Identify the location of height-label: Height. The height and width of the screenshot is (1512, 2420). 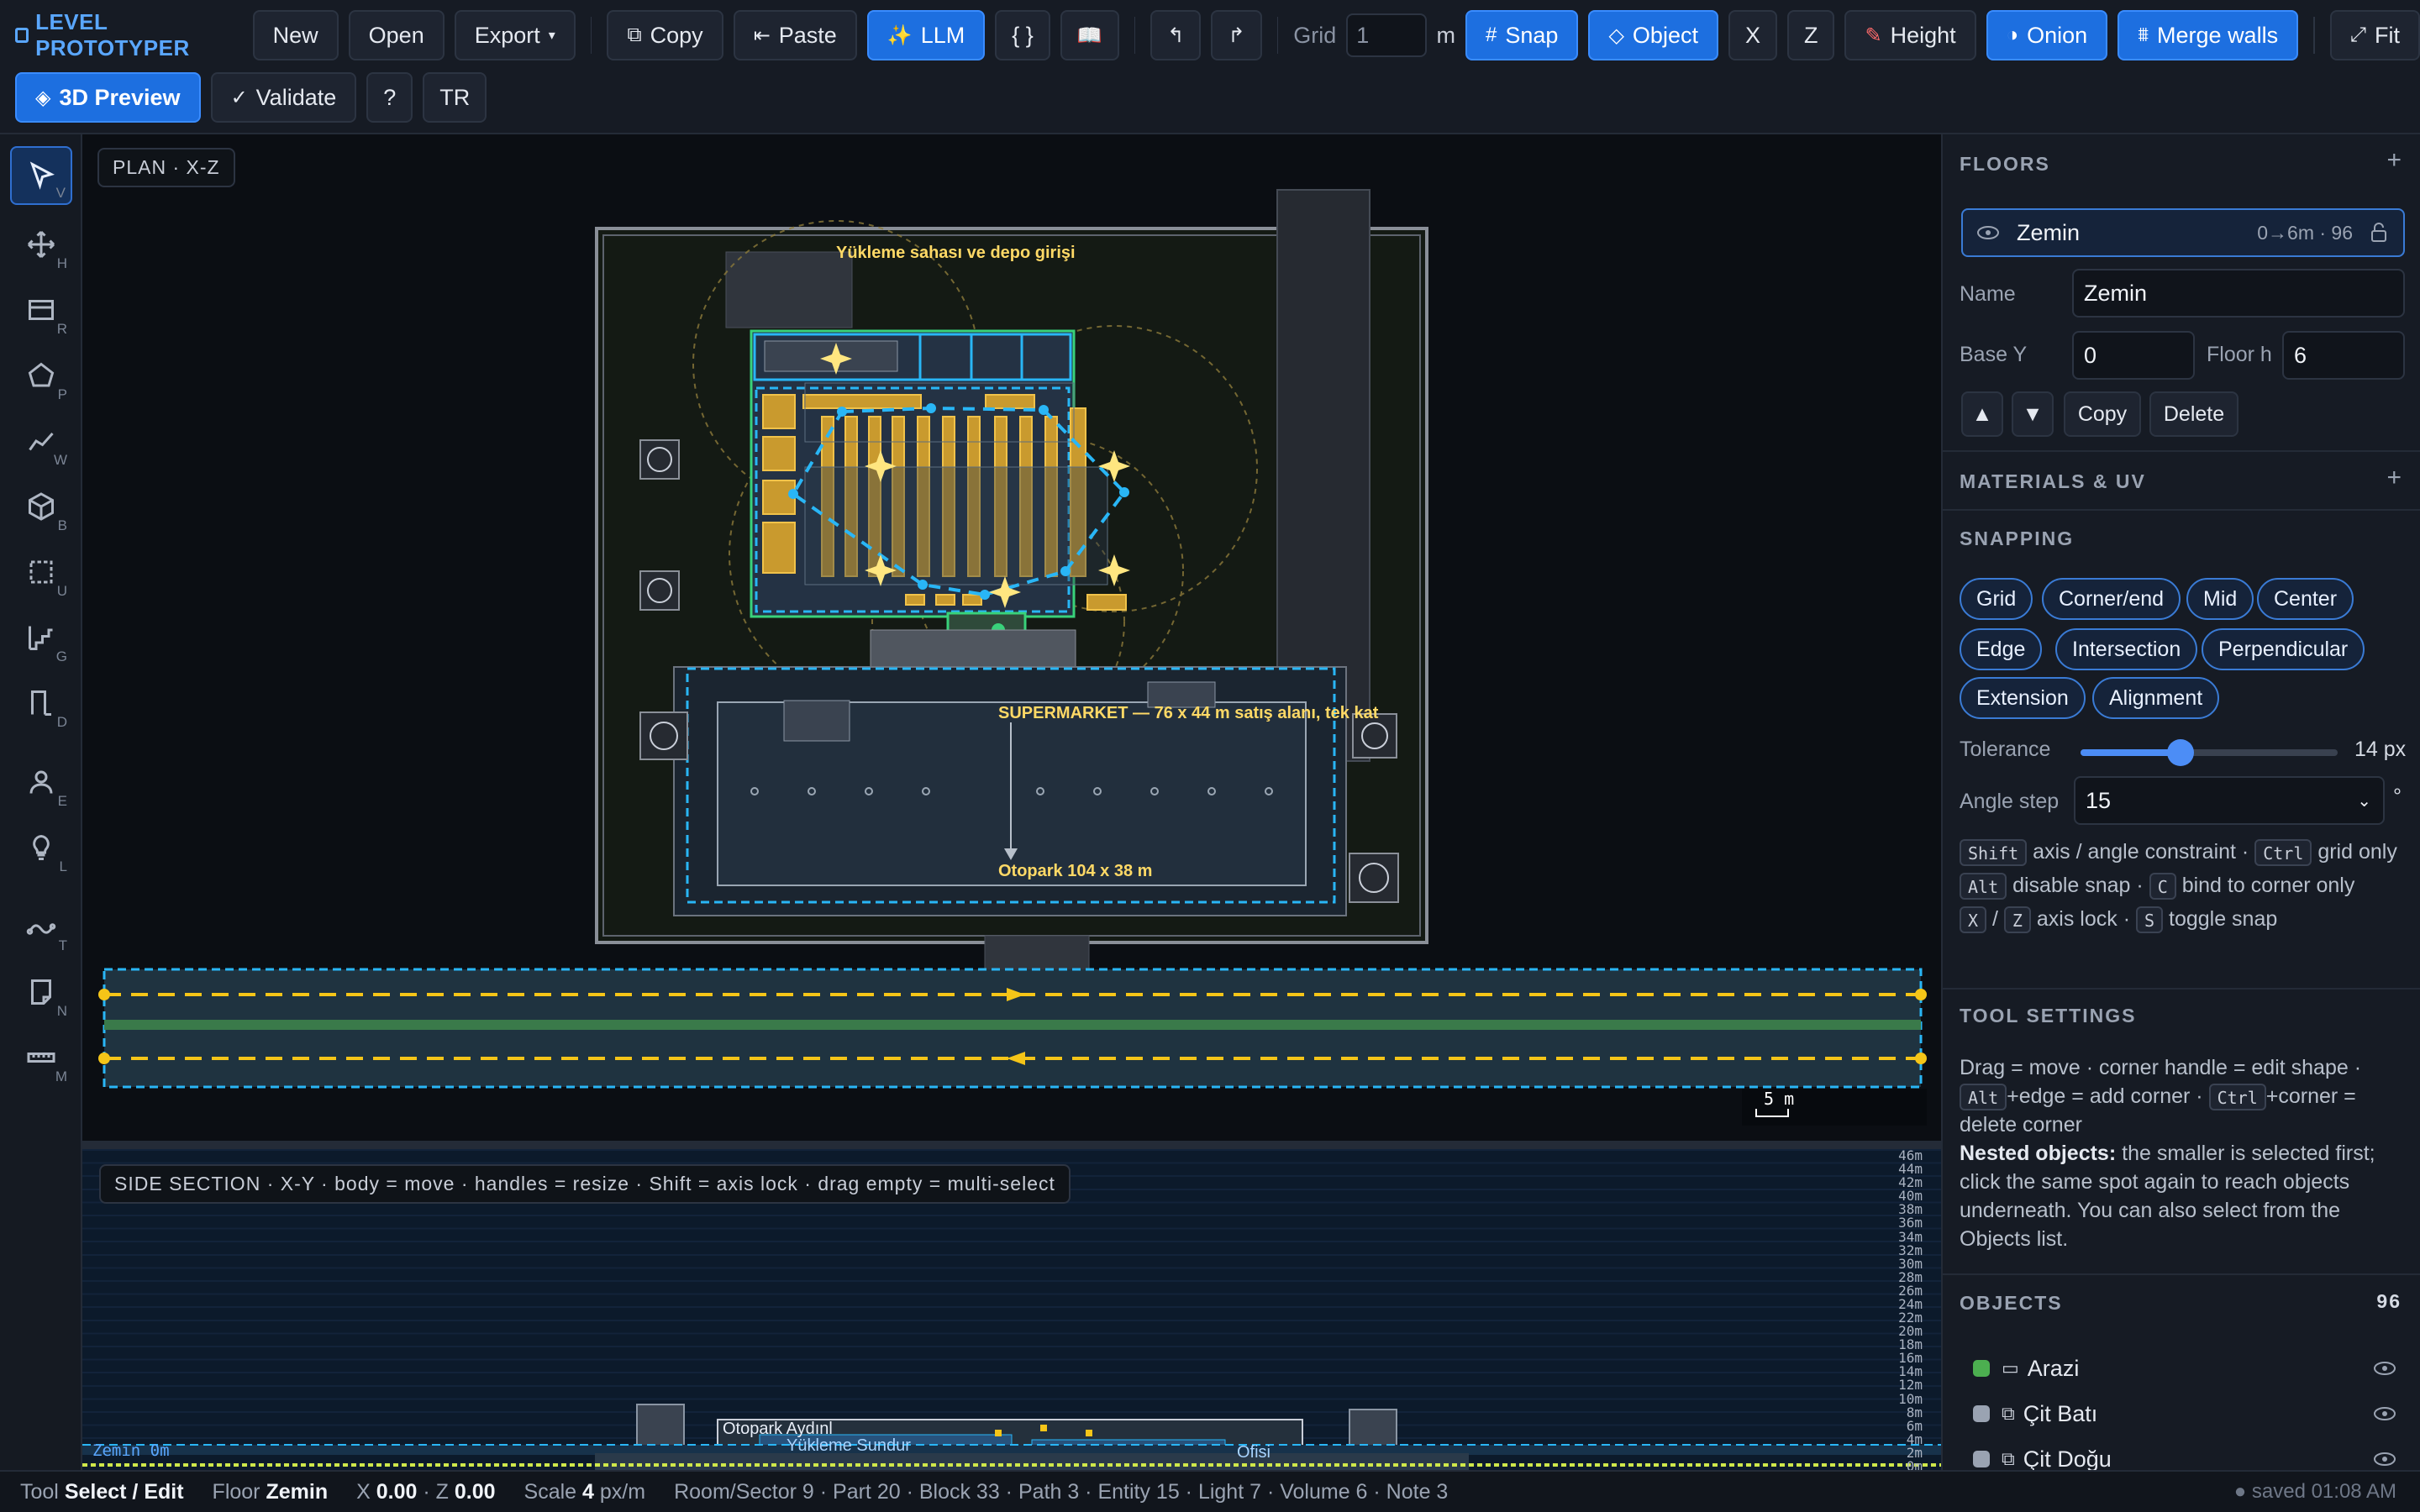
(1923, 35).